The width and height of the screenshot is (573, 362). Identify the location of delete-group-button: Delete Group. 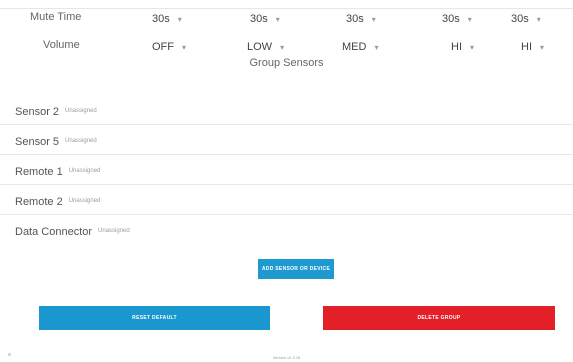
(439, 318).